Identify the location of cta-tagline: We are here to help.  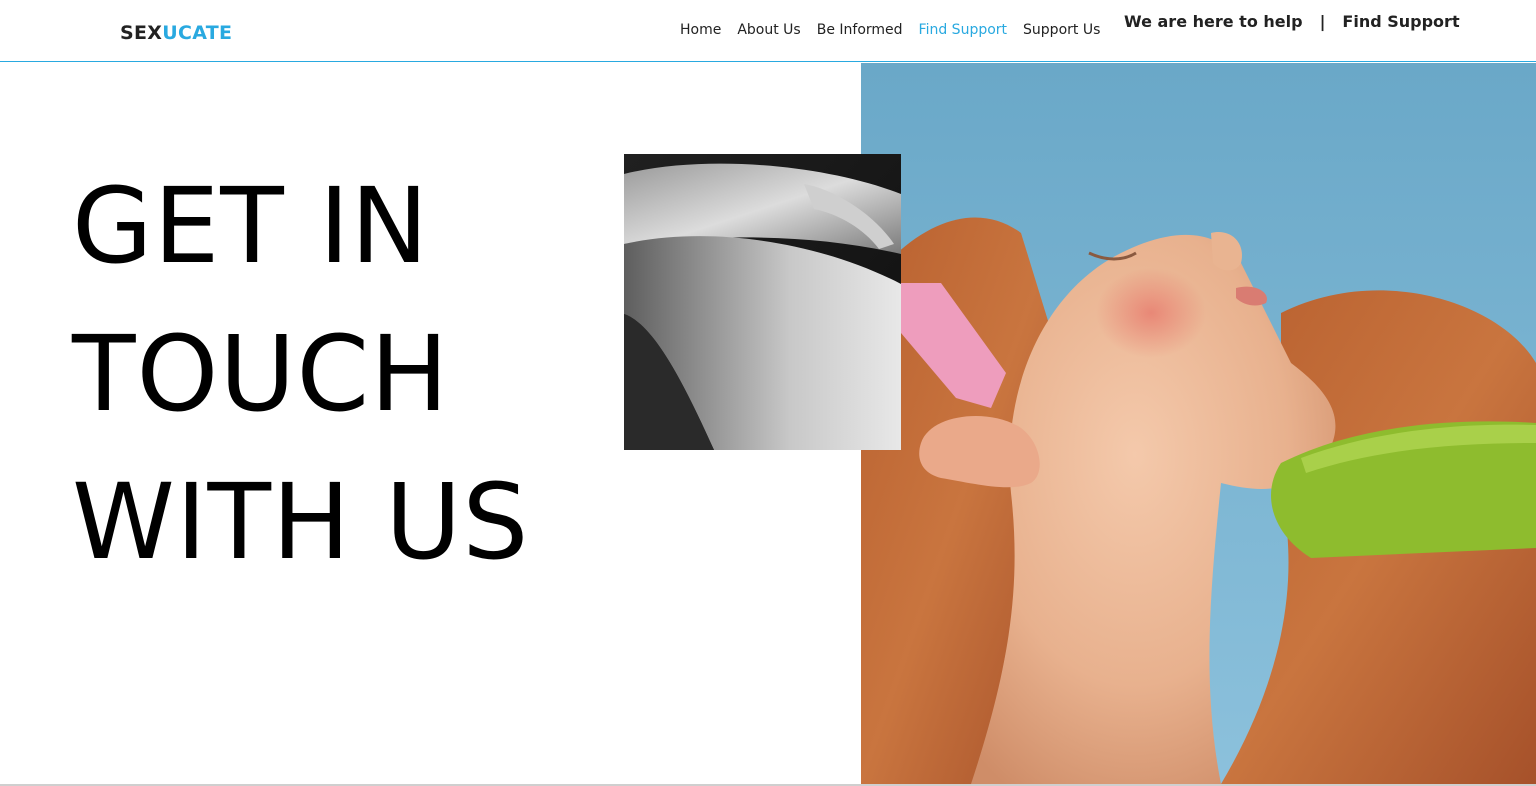
(1213, 21).